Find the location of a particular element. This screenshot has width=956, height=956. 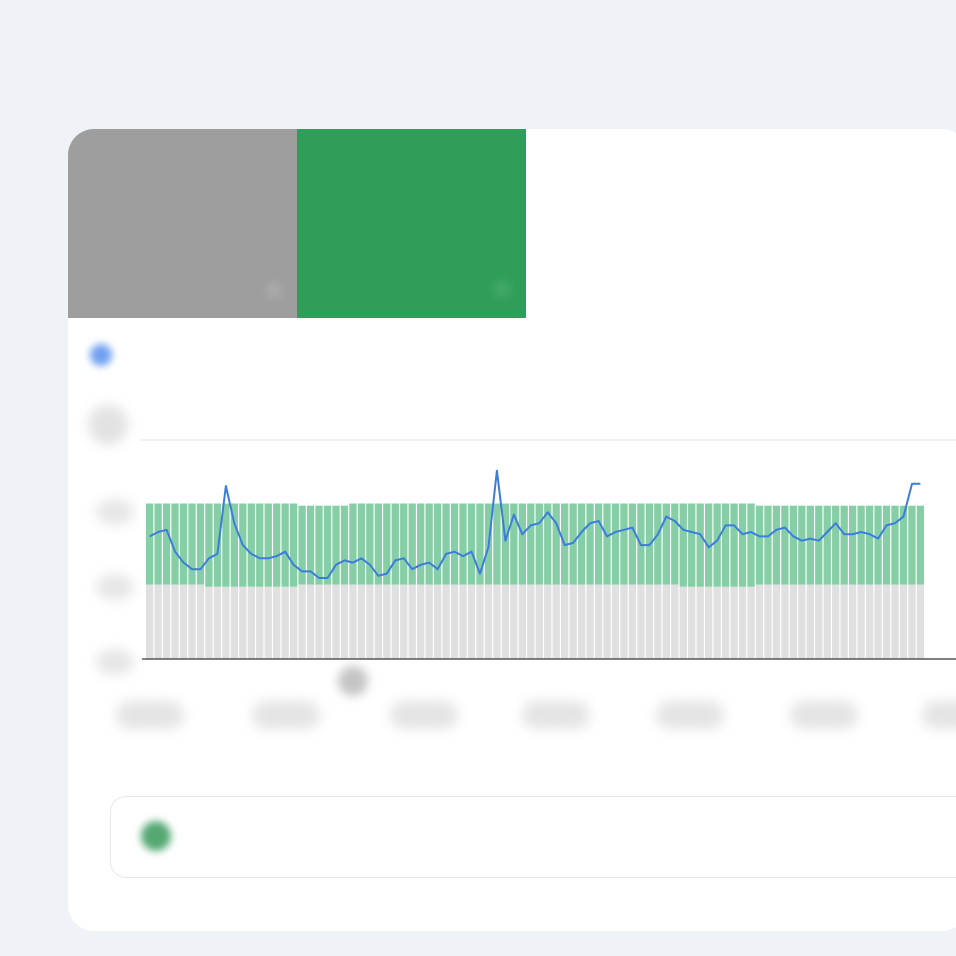

info-note is located at coordinates (533, 837).